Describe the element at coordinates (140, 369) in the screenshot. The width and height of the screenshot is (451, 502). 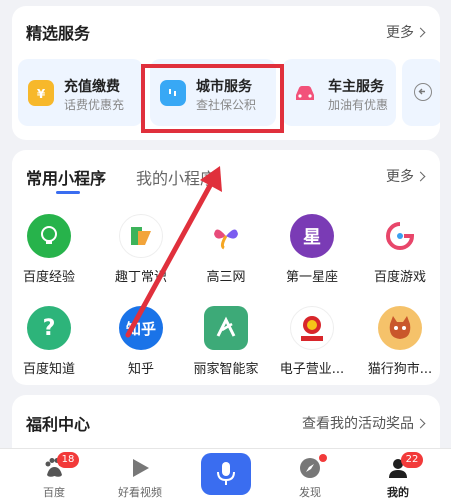
I see `app-label: 知乎` at that location.